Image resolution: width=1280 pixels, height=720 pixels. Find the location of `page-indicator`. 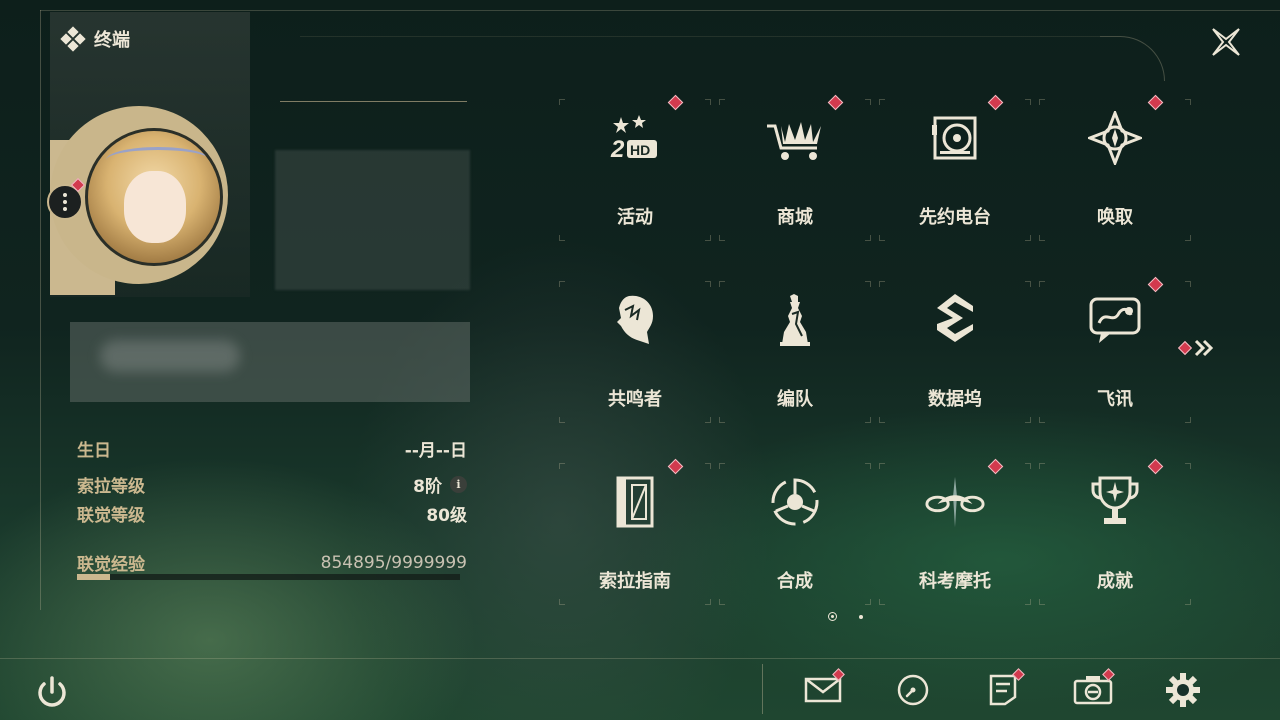

page-indicator is located at coordinates (845, 616).